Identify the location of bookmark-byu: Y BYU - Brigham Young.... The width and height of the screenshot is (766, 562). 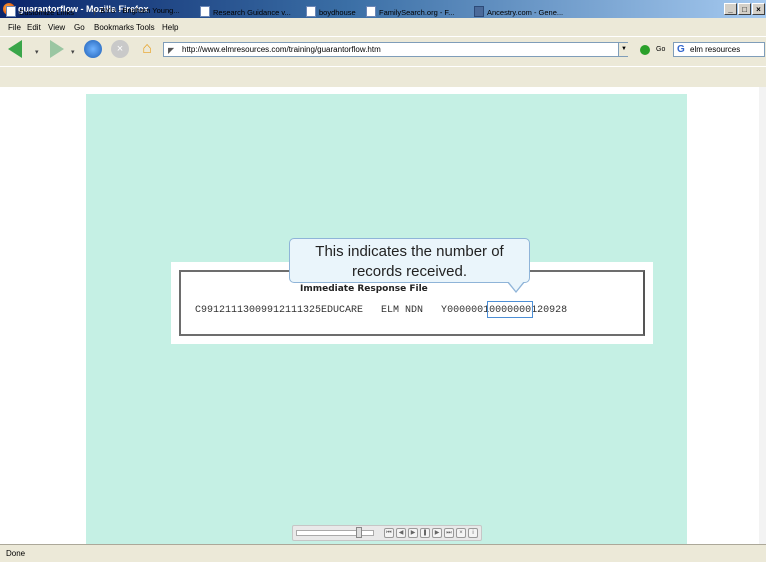
(136, 11).